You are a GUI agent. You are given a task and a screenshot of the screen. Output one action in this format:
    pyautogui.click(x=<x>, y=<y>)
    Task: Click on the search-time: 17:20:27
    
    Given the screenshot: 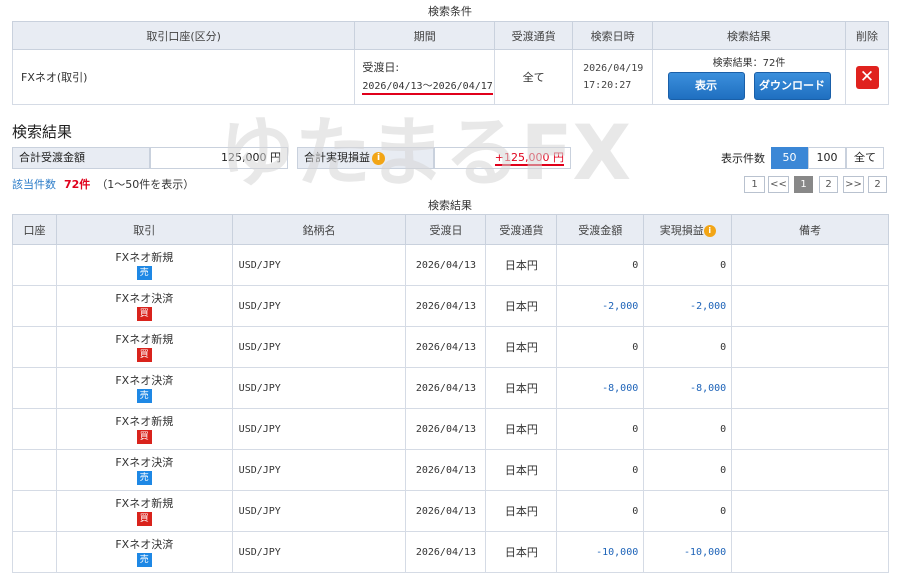 What is the action you would take?
    pyautogui.click(x=607, y=85)
    